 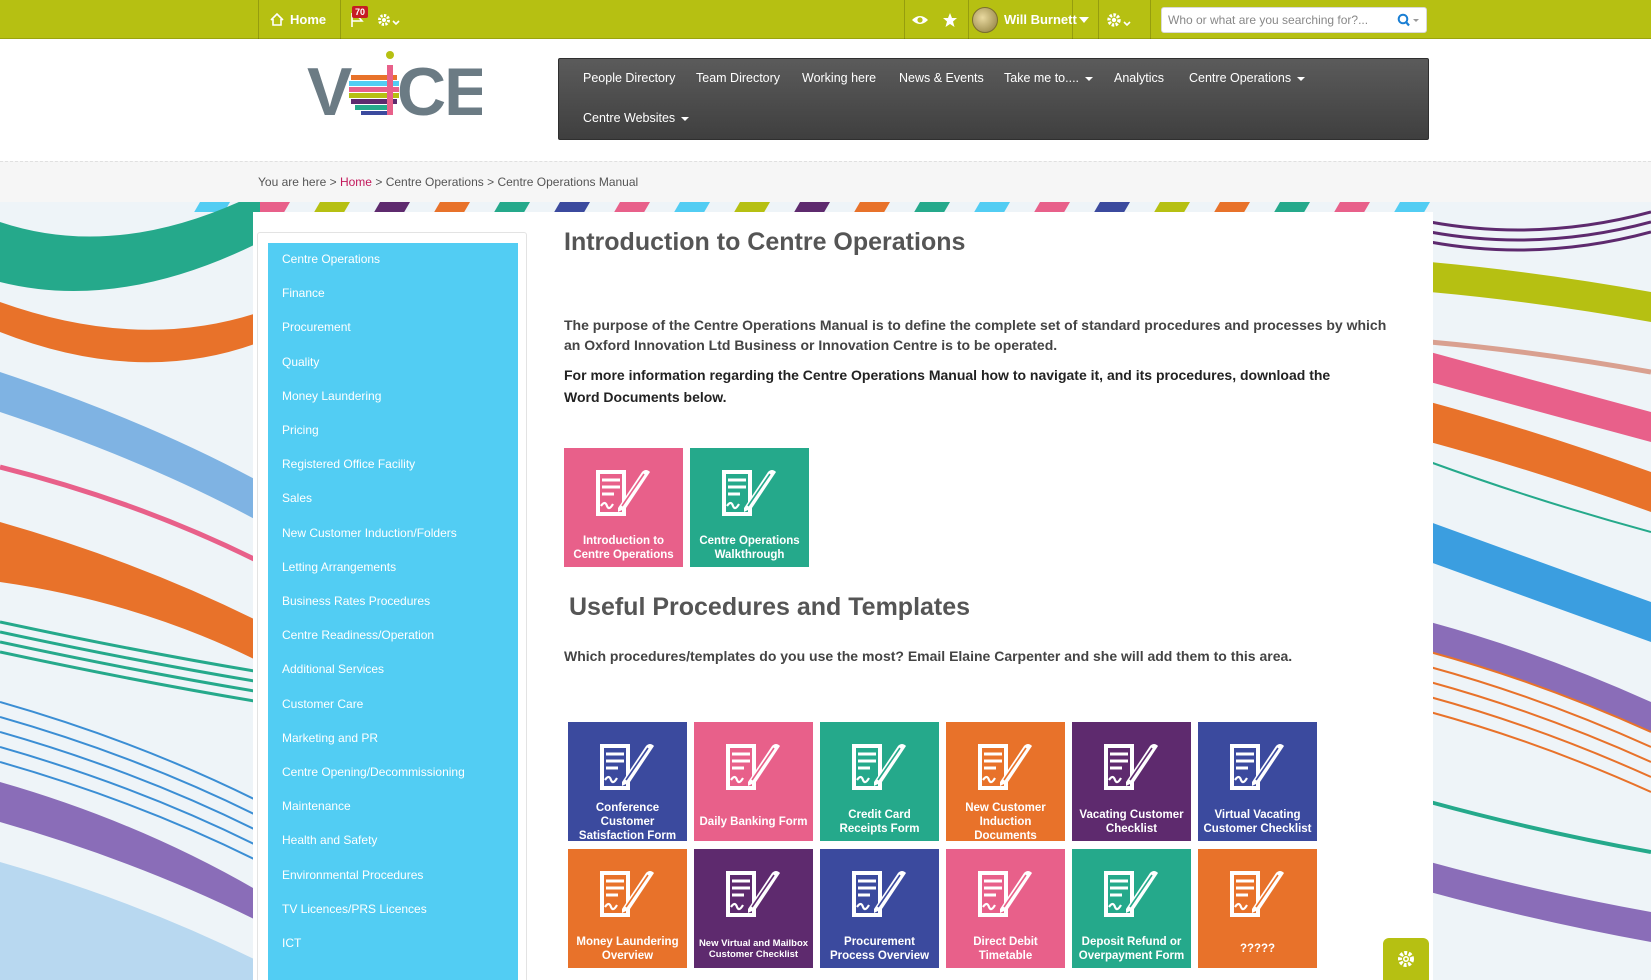 I want to click on sidebar-item: Money Laundering, so click(x=331, y=396).